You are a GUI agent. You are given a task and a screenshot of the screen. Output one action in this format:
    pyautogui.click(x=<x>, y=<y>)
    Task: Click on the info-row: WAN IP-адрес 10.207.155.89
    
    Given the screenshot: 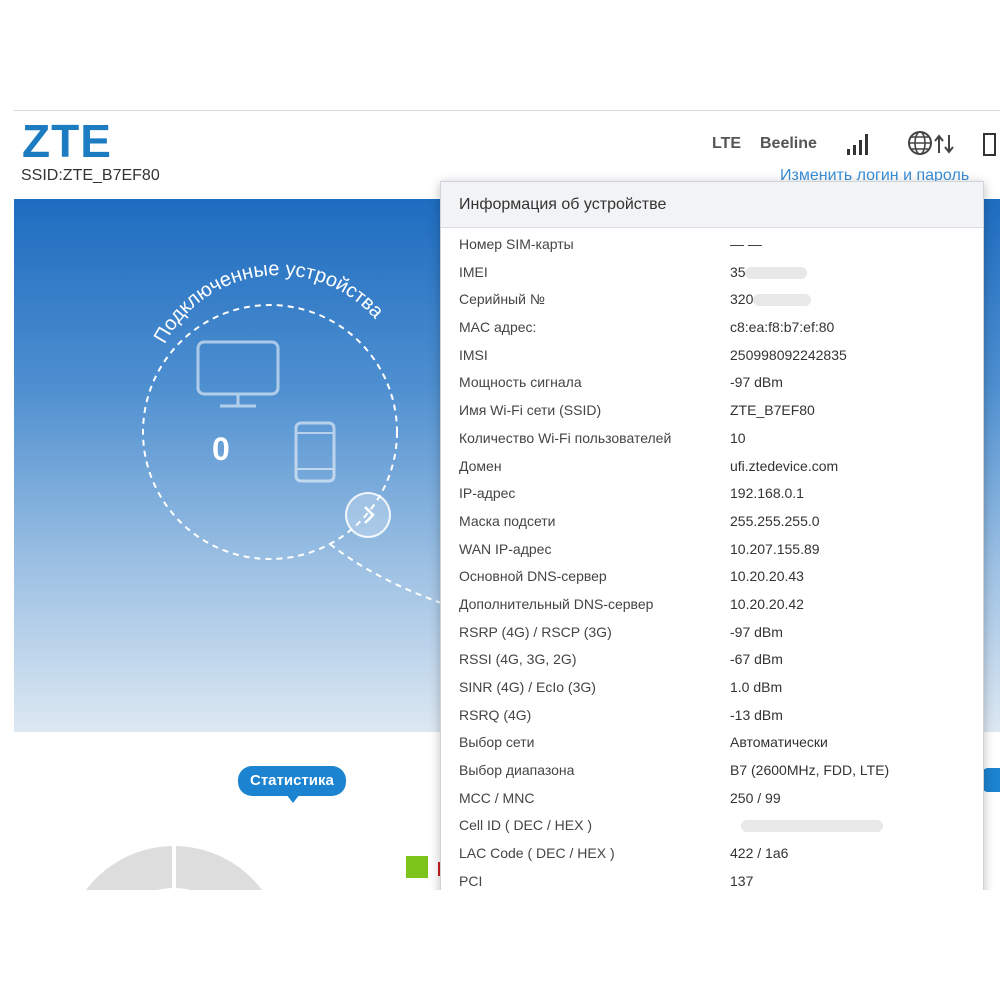 What is the action you would take?
    pyautogui.click(x=712, y=551)
    